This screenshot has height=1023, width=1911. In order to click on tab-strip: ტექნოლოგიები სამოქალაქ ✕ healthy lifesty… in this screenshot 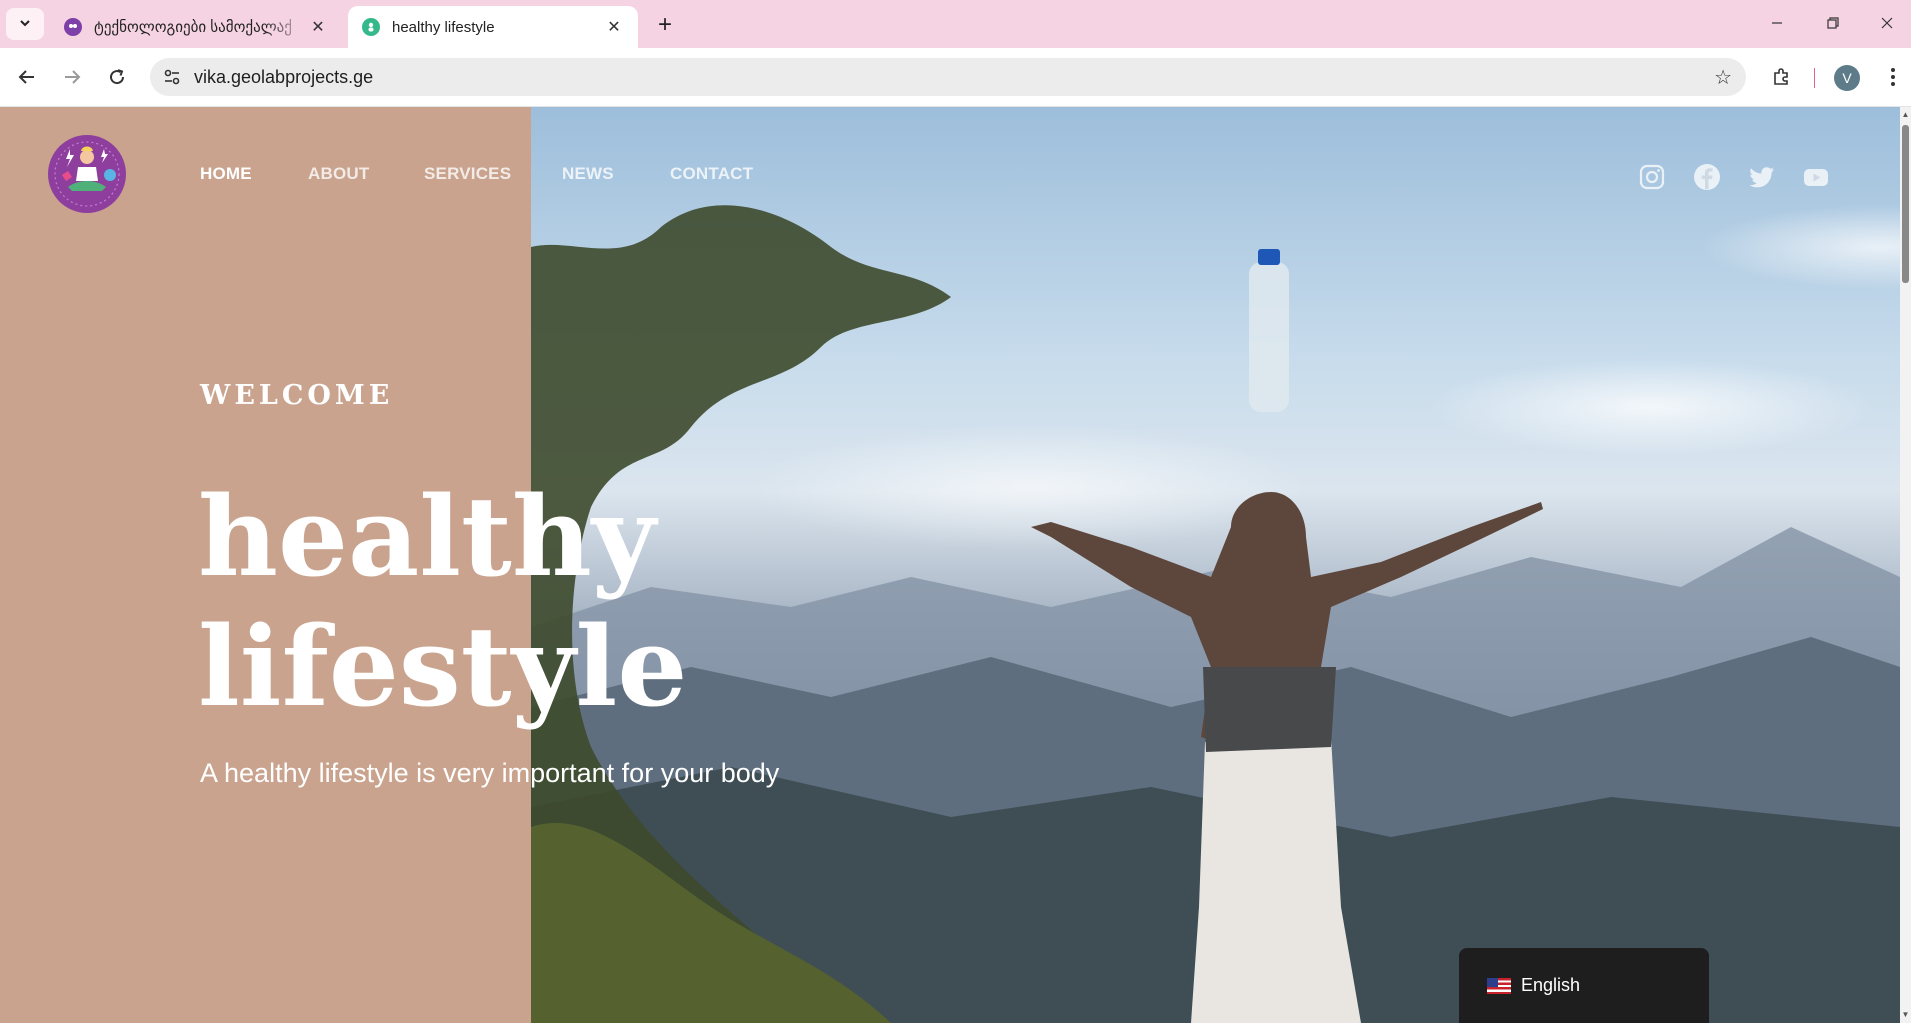, I will do `click(955, 24)`.